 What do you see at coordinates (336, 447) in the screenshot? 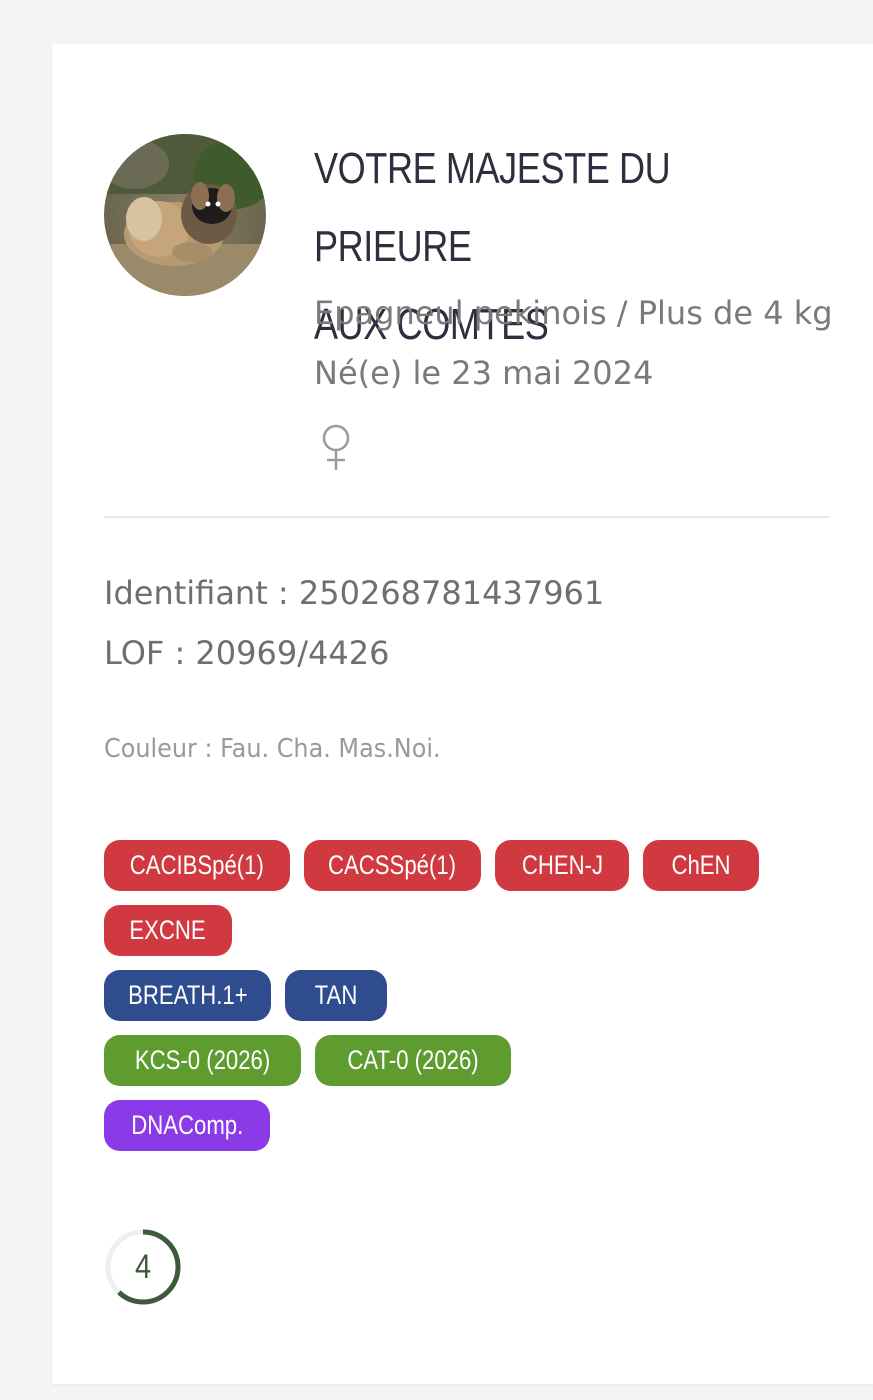
I see `female-icon` at bounding box center [336, 447].